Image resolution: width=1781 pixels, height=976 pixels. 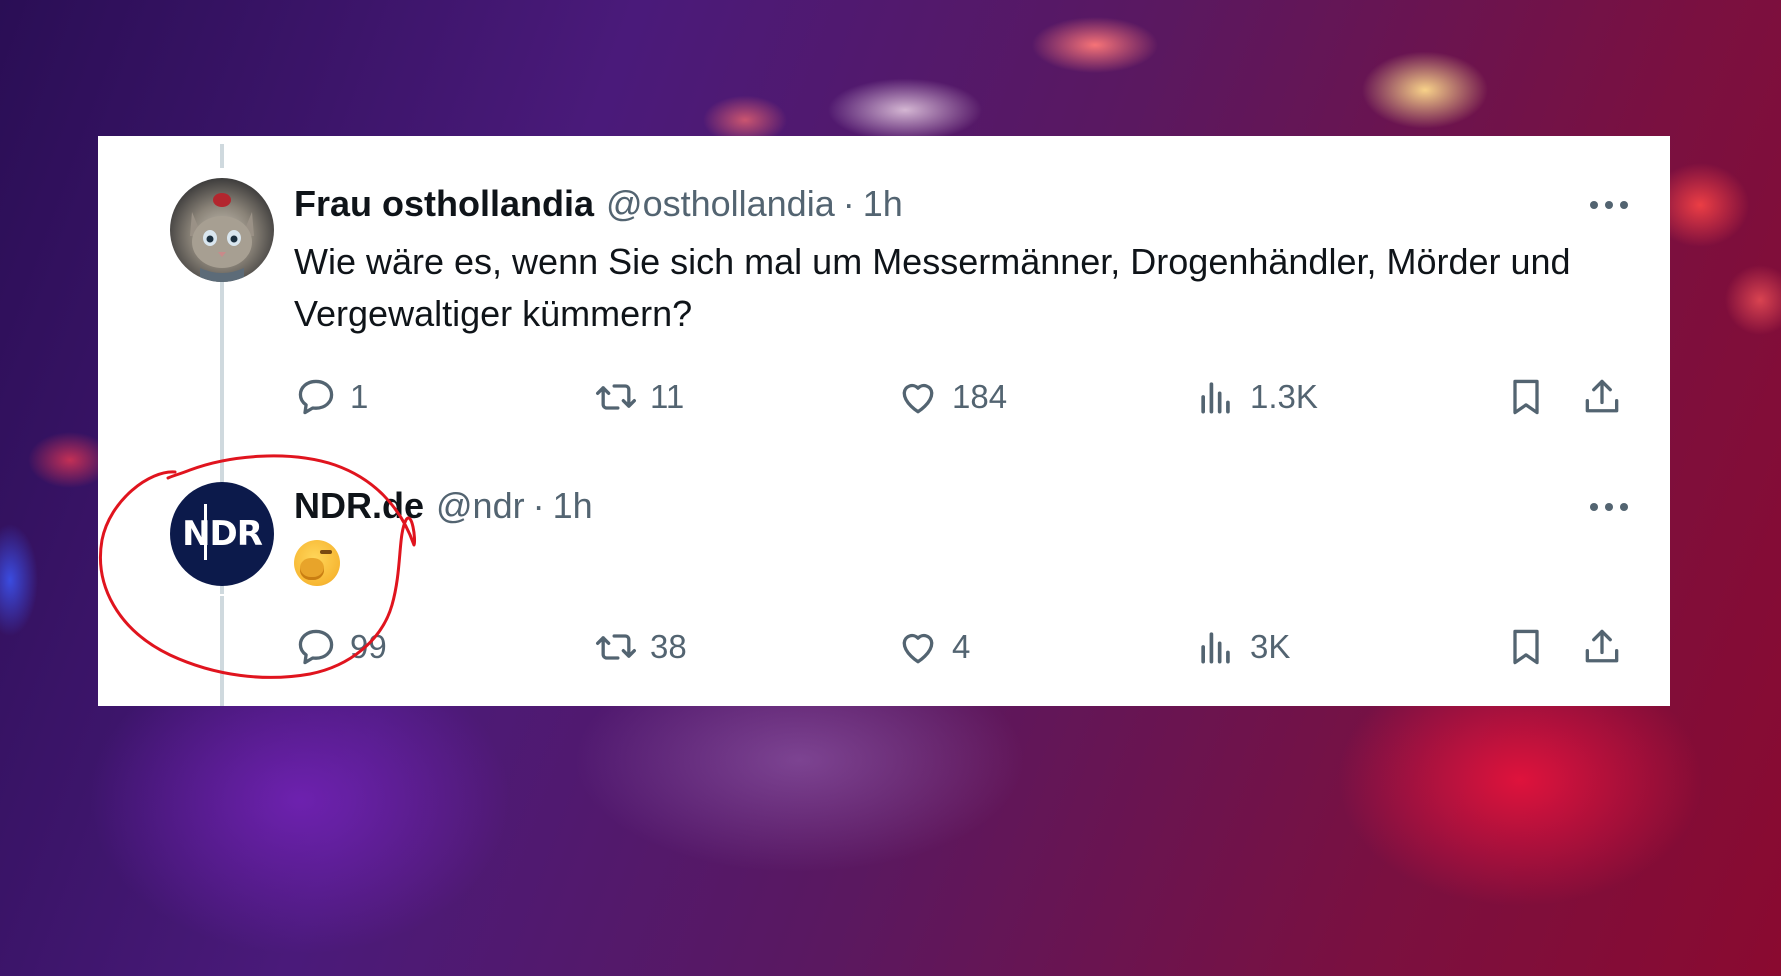 I want to click on reply-count: 1, so click(x=359, y=396).